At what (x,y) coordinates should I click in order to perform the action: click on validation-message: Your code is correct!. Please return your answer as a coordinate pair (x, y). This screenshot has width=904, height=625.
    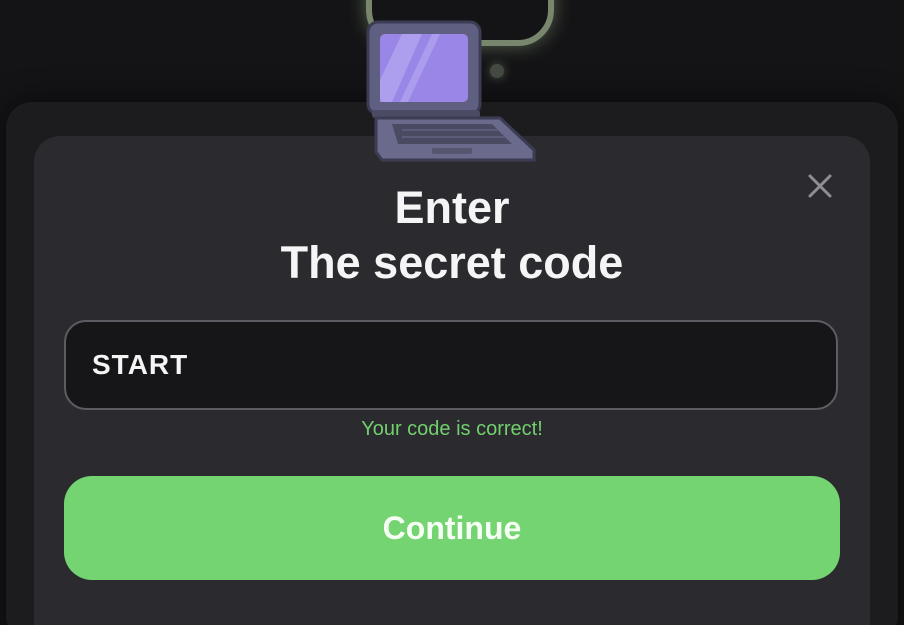
    Looking at the image, I should click on (452, 429).